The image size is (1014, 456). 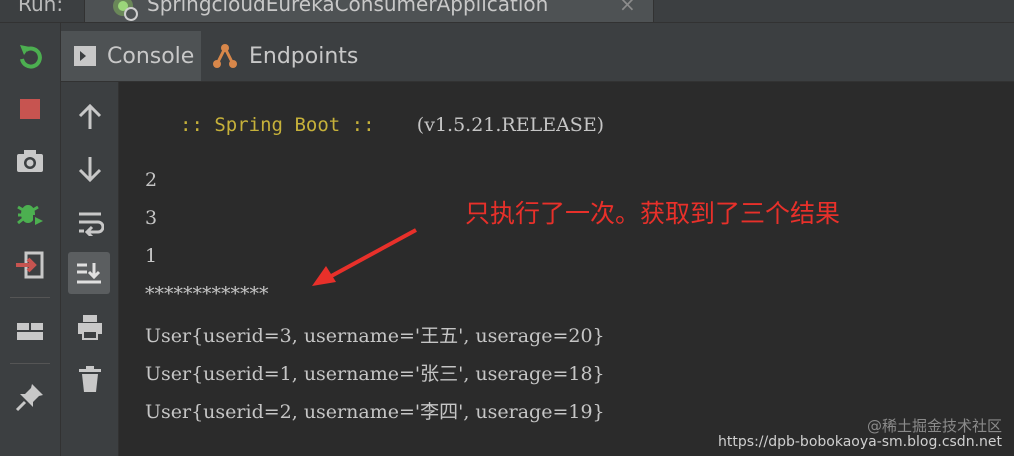 What do you see at coordinates (537, 52) in the screenshot?
I see `console-tabs-bar: Console Endpoints` at bounding box center [537, 52].